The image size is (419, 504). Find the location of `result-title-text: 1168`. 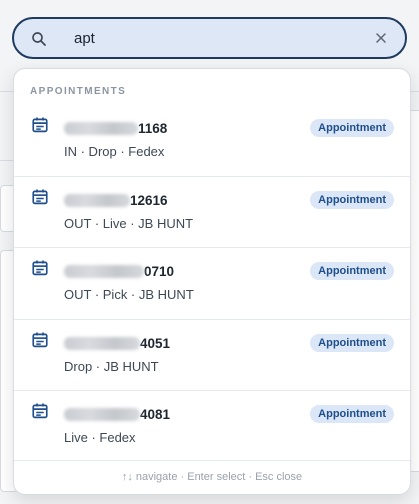

result-title-text: 1168 is located at coordinates (153, 128).